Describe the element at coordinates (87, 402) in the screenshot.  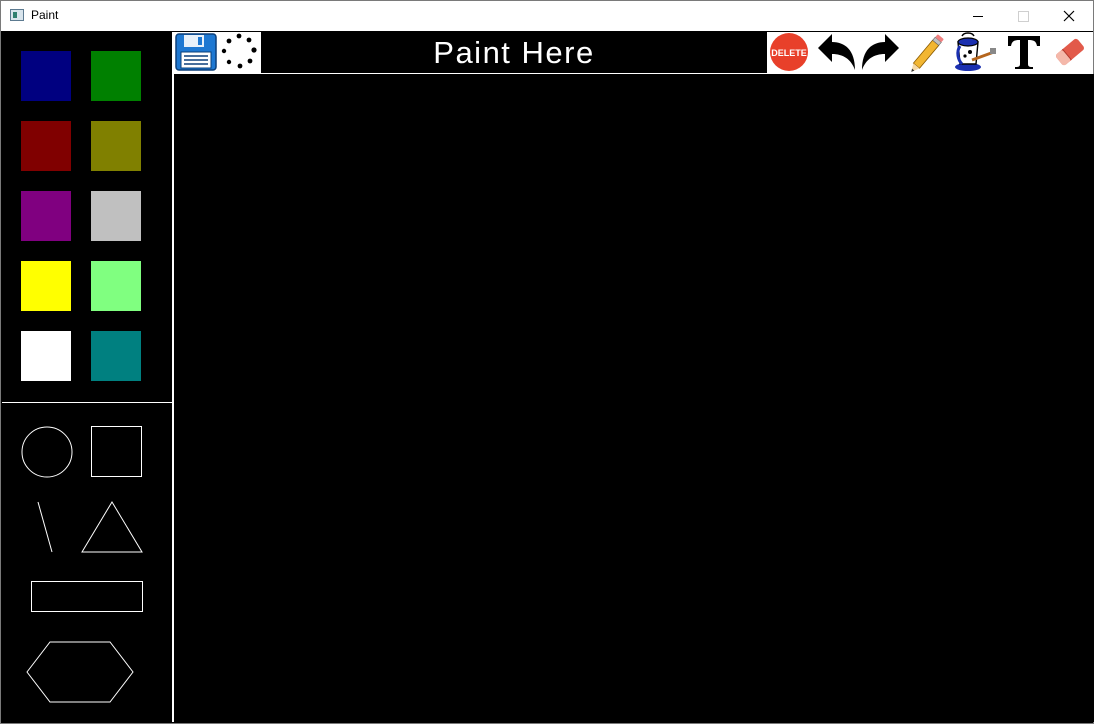
I see `sidebar-divider` at that location.